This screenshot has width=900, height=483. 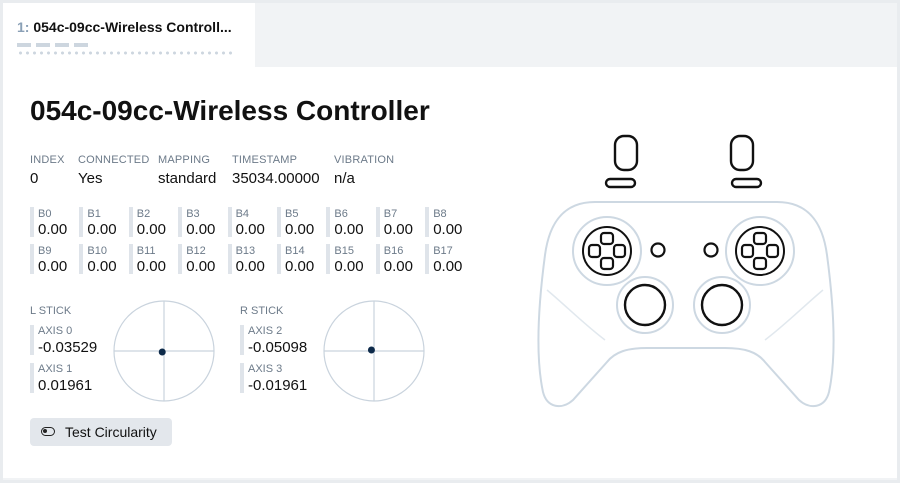 I want to click on button-label: B16, so click(x=393, y=251).